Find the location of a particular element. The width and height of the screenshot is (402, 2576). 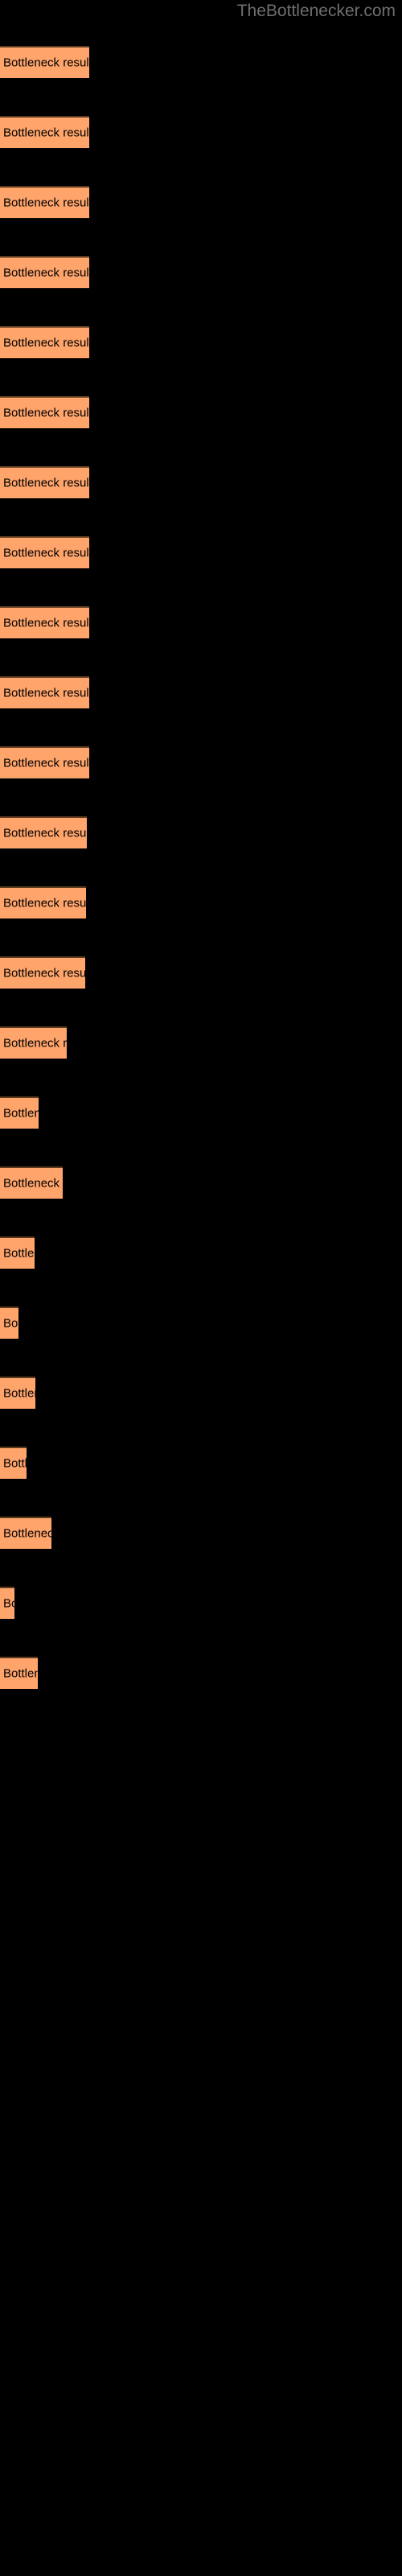

page-title: TheBottlenecker.com is located at coordinates (316, 11).